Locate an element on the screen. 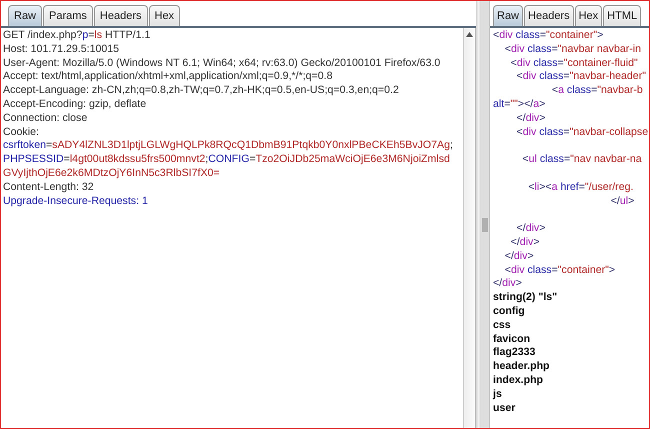 The width and height of the screenshot is (650, 429). request-line: Connection: close is located at coordinates (45, 119).